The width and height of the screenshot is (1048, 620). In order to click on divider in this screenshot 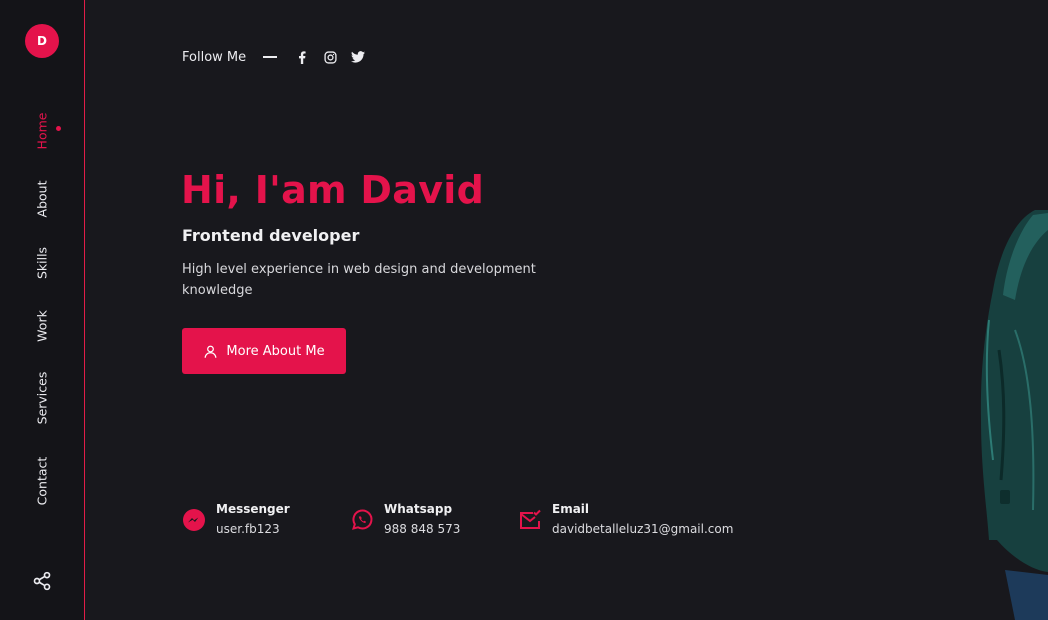, I will do `click(270, 57)`.